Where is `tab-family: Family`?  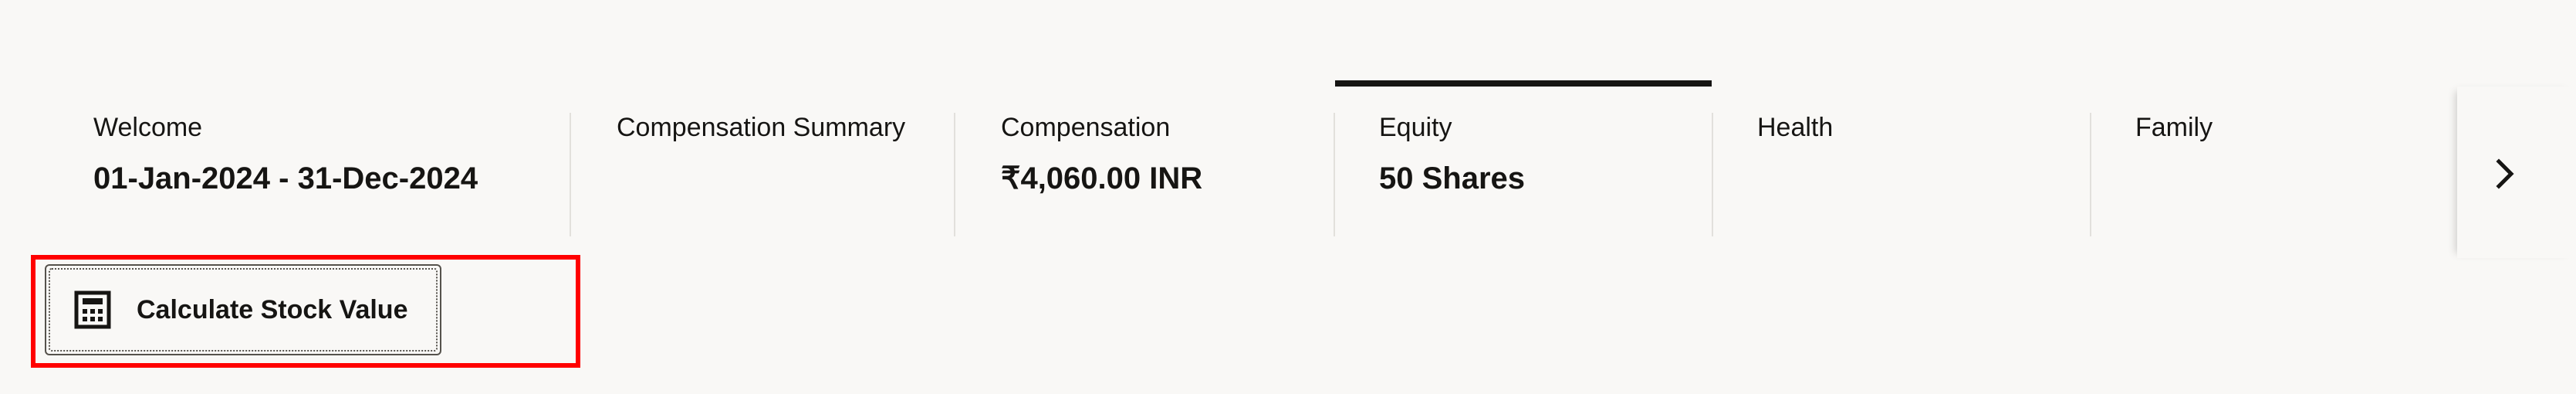 tab-family: Family is located at coordinates (2274, 127).